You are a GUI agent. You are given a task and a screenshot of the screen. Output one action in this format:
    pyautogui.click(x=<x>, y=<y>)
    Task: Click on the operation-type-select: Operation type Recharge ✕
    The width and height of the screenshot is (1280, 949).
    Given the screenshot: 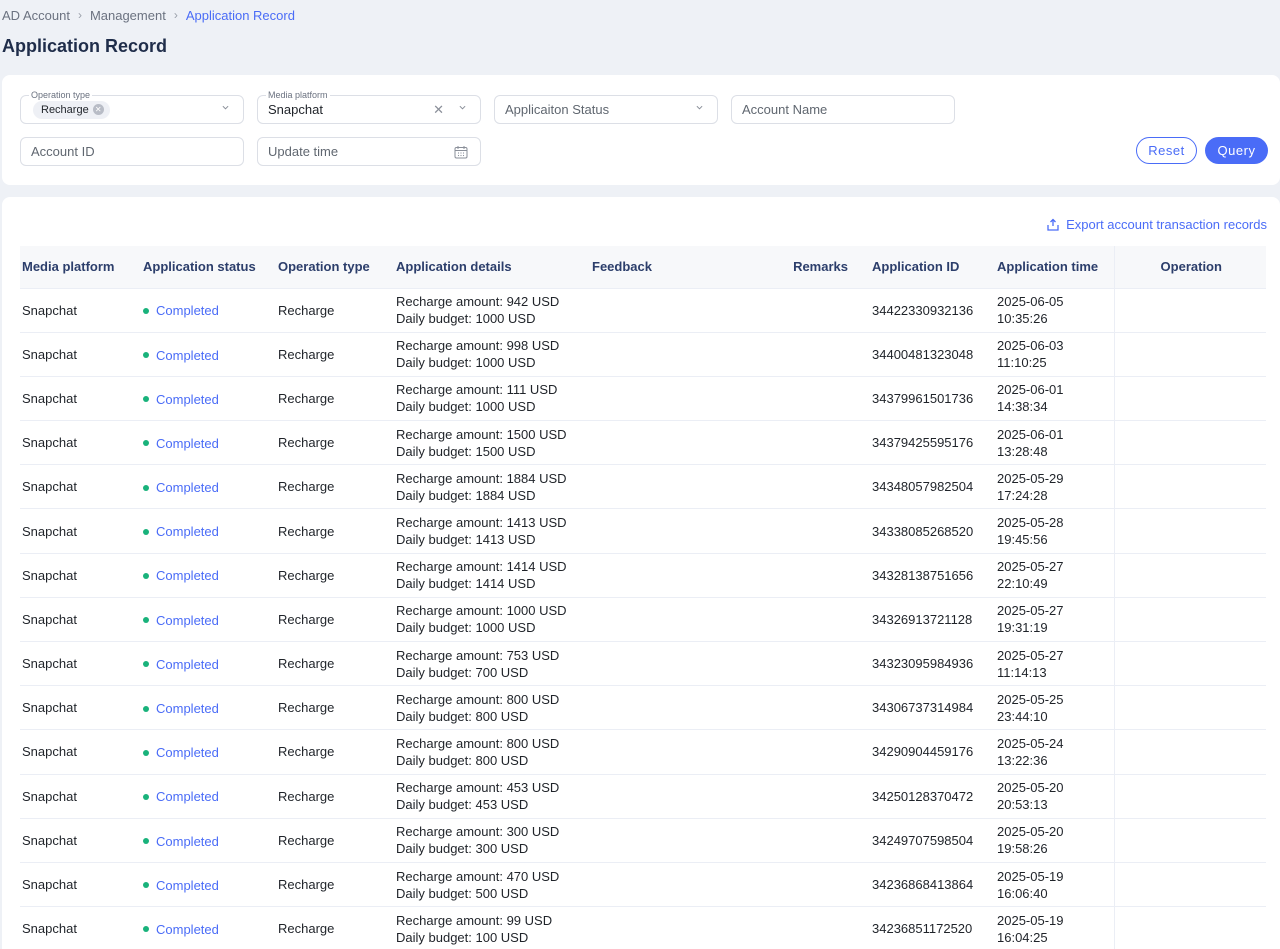 What is the action you would take?
    pyautogui.click(x=132, y=106)
    